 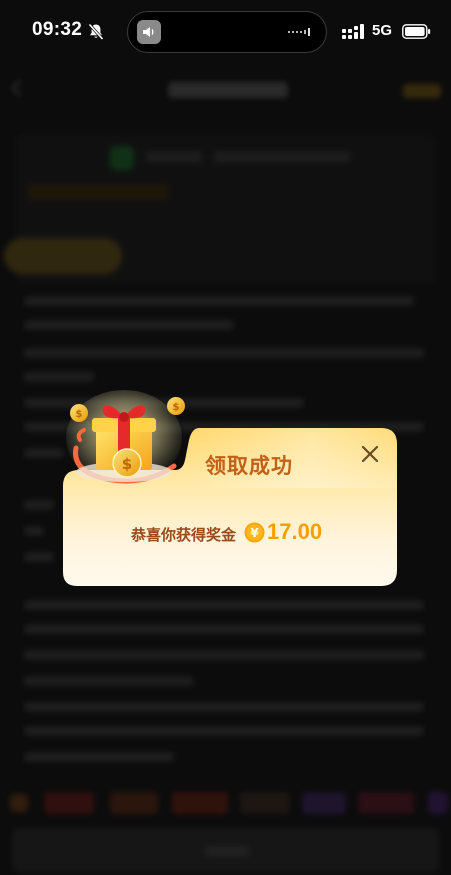 What do you see at coordinates (96, 32) in the screenshot?
I see `bell-slash-icon` at bounding box center [96, 32].